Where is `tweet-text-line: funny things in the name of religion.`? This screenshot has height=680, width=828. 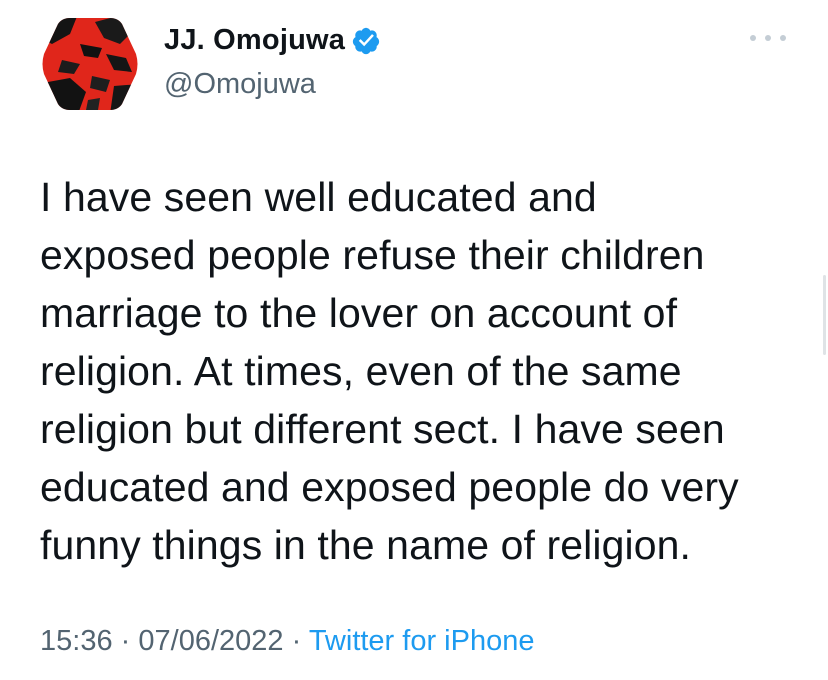 tweet-text-line: funny things in the name of religion. is located at coordinates (365, 545).